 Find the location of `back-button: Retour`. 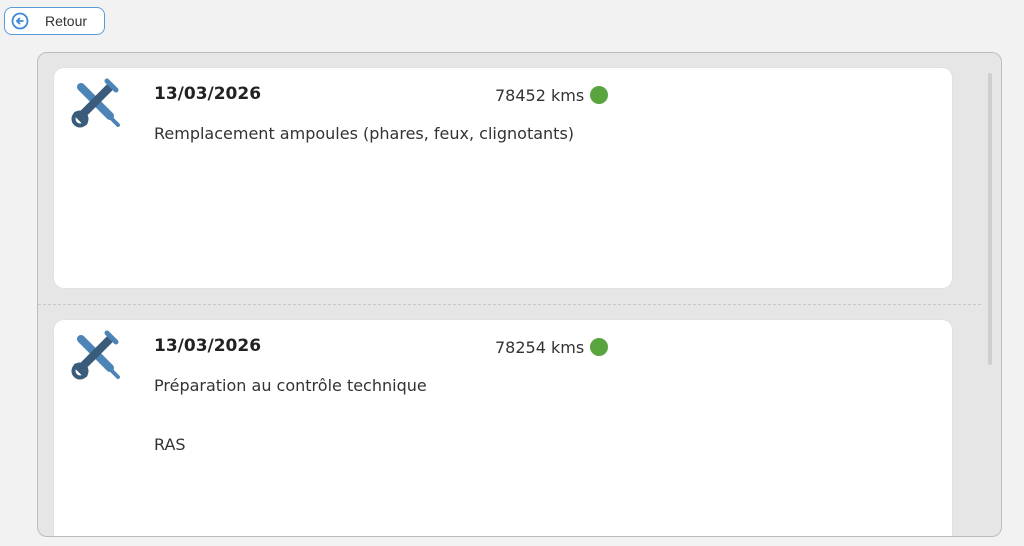

back-button: Retour is located at coordinates (54, 21).